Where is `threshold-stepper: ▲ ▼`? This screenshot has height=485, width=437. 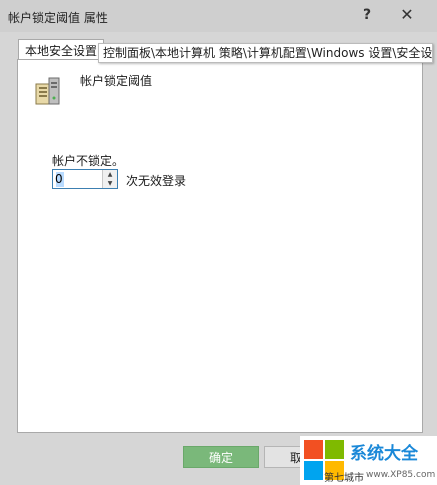
threshold-stepper: ▲ ▼ is located at coordinates (85, 179).